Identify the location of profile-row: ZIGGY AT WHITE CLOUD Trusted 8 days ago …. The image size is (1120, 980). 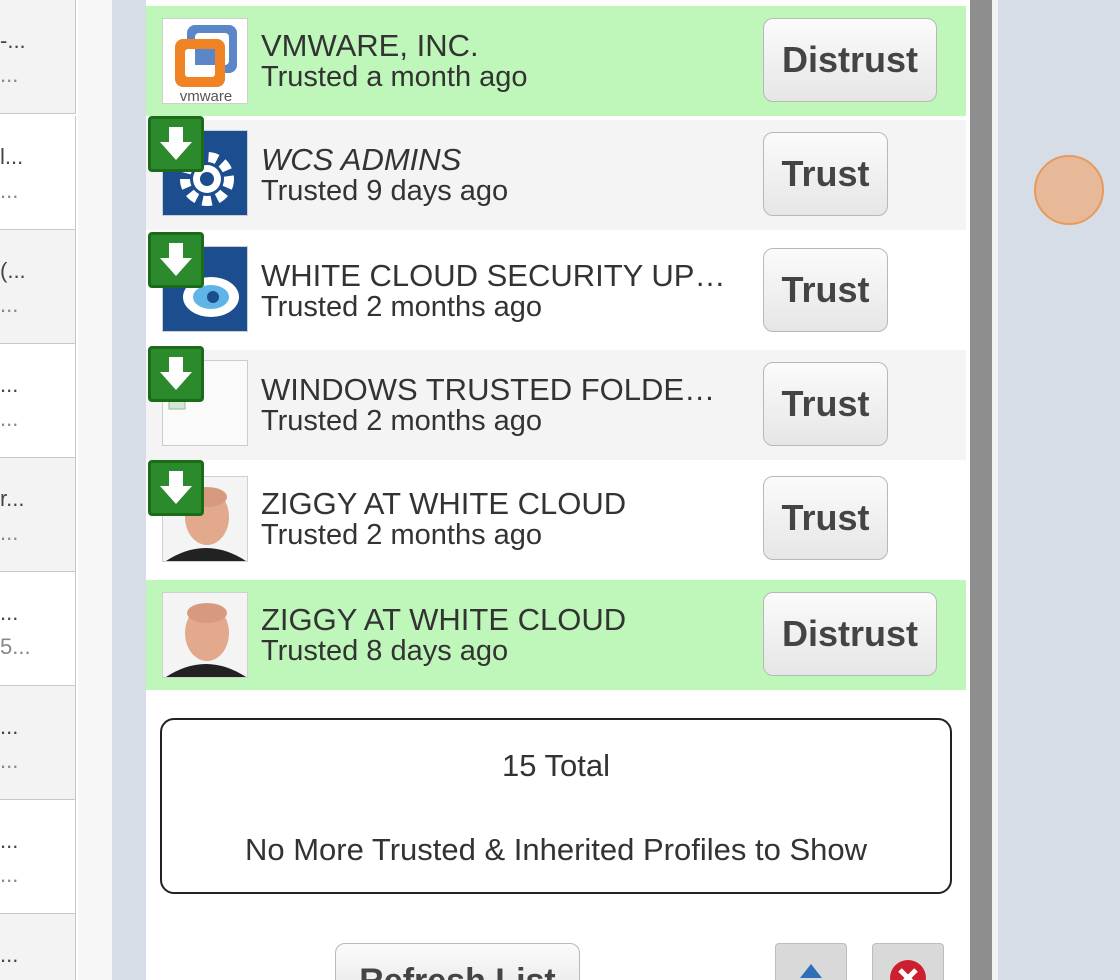
(556, 635).